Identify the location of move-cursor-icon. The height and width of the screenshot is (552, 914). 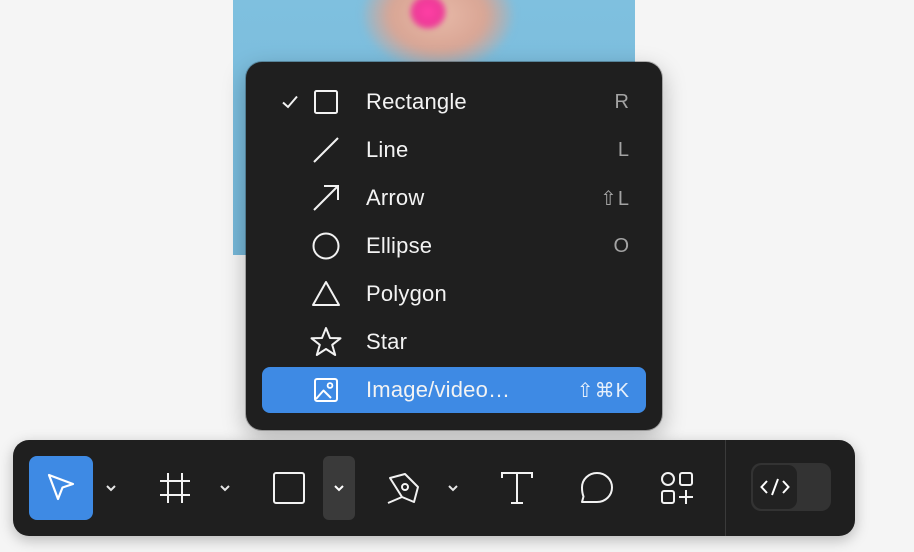
(61, 488).